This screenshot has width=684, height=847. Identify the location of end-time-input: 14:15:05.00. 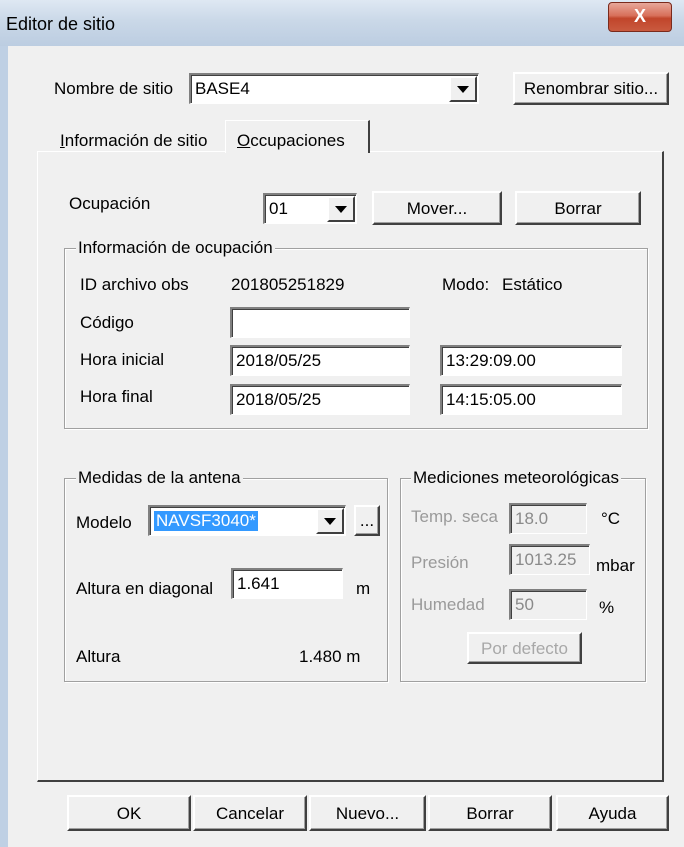
(531, 399).